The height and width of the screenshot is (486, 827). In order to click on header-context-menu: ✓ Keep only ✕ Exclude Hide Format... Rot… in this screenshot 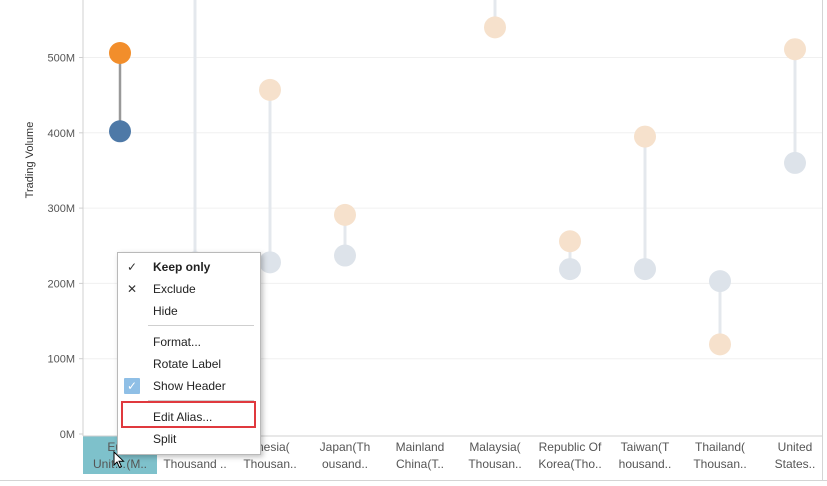, I will do `click(189, 353)`.